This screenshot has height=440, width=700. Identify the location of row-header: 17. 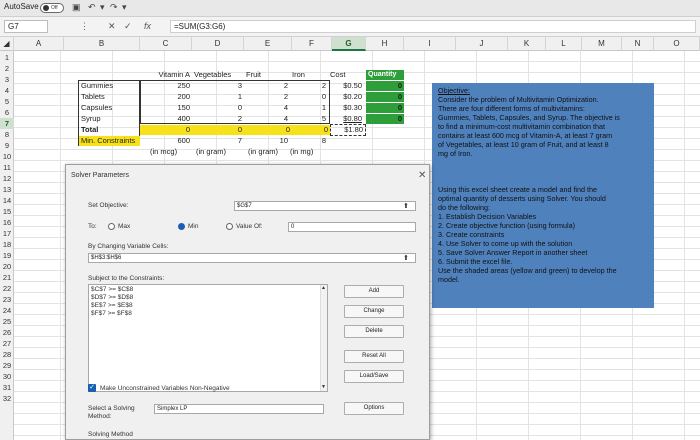
(7, 233).